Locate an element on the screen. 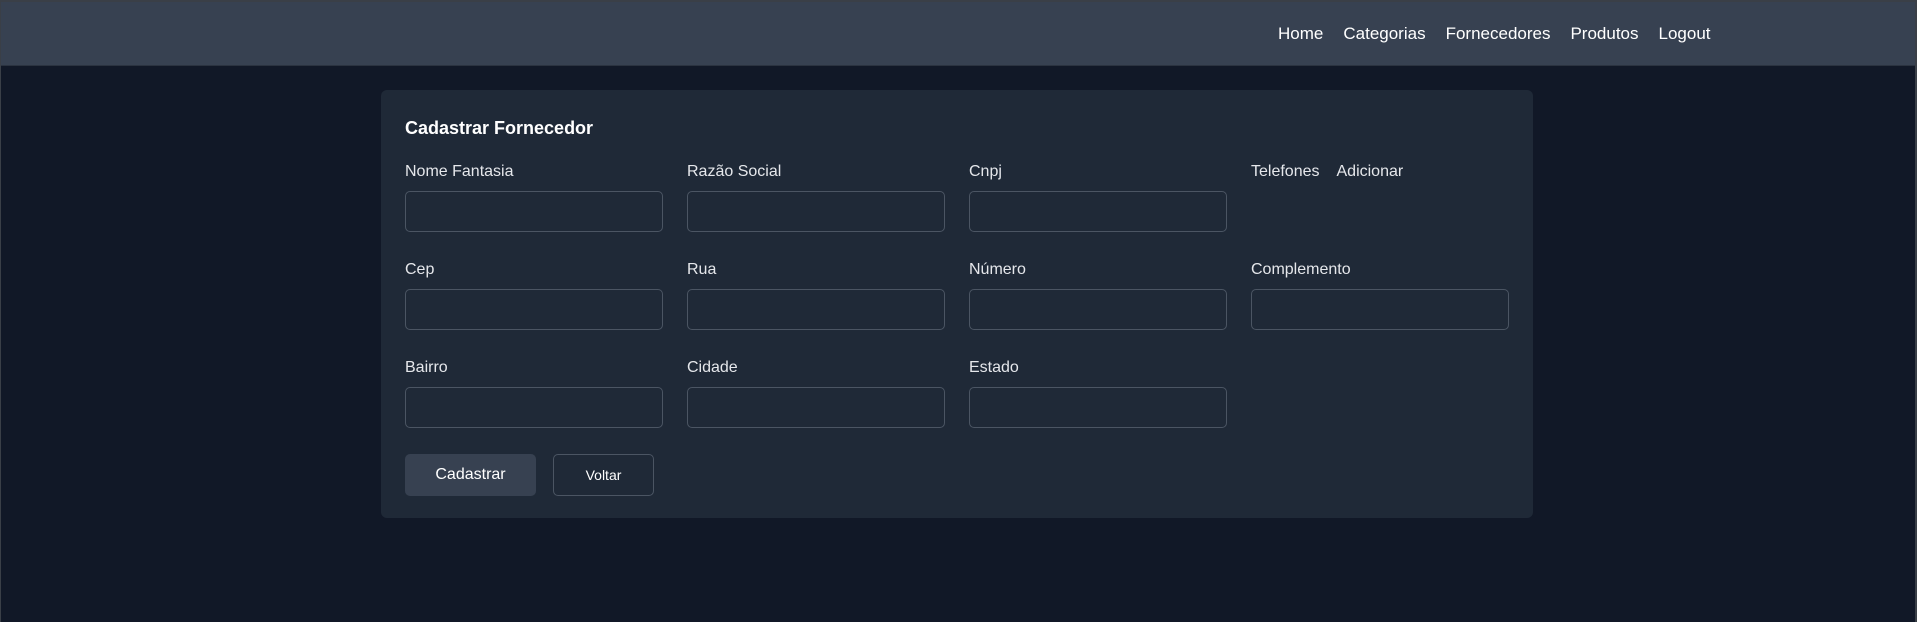  rua-label: Rua is located at coordinates (702, 269).